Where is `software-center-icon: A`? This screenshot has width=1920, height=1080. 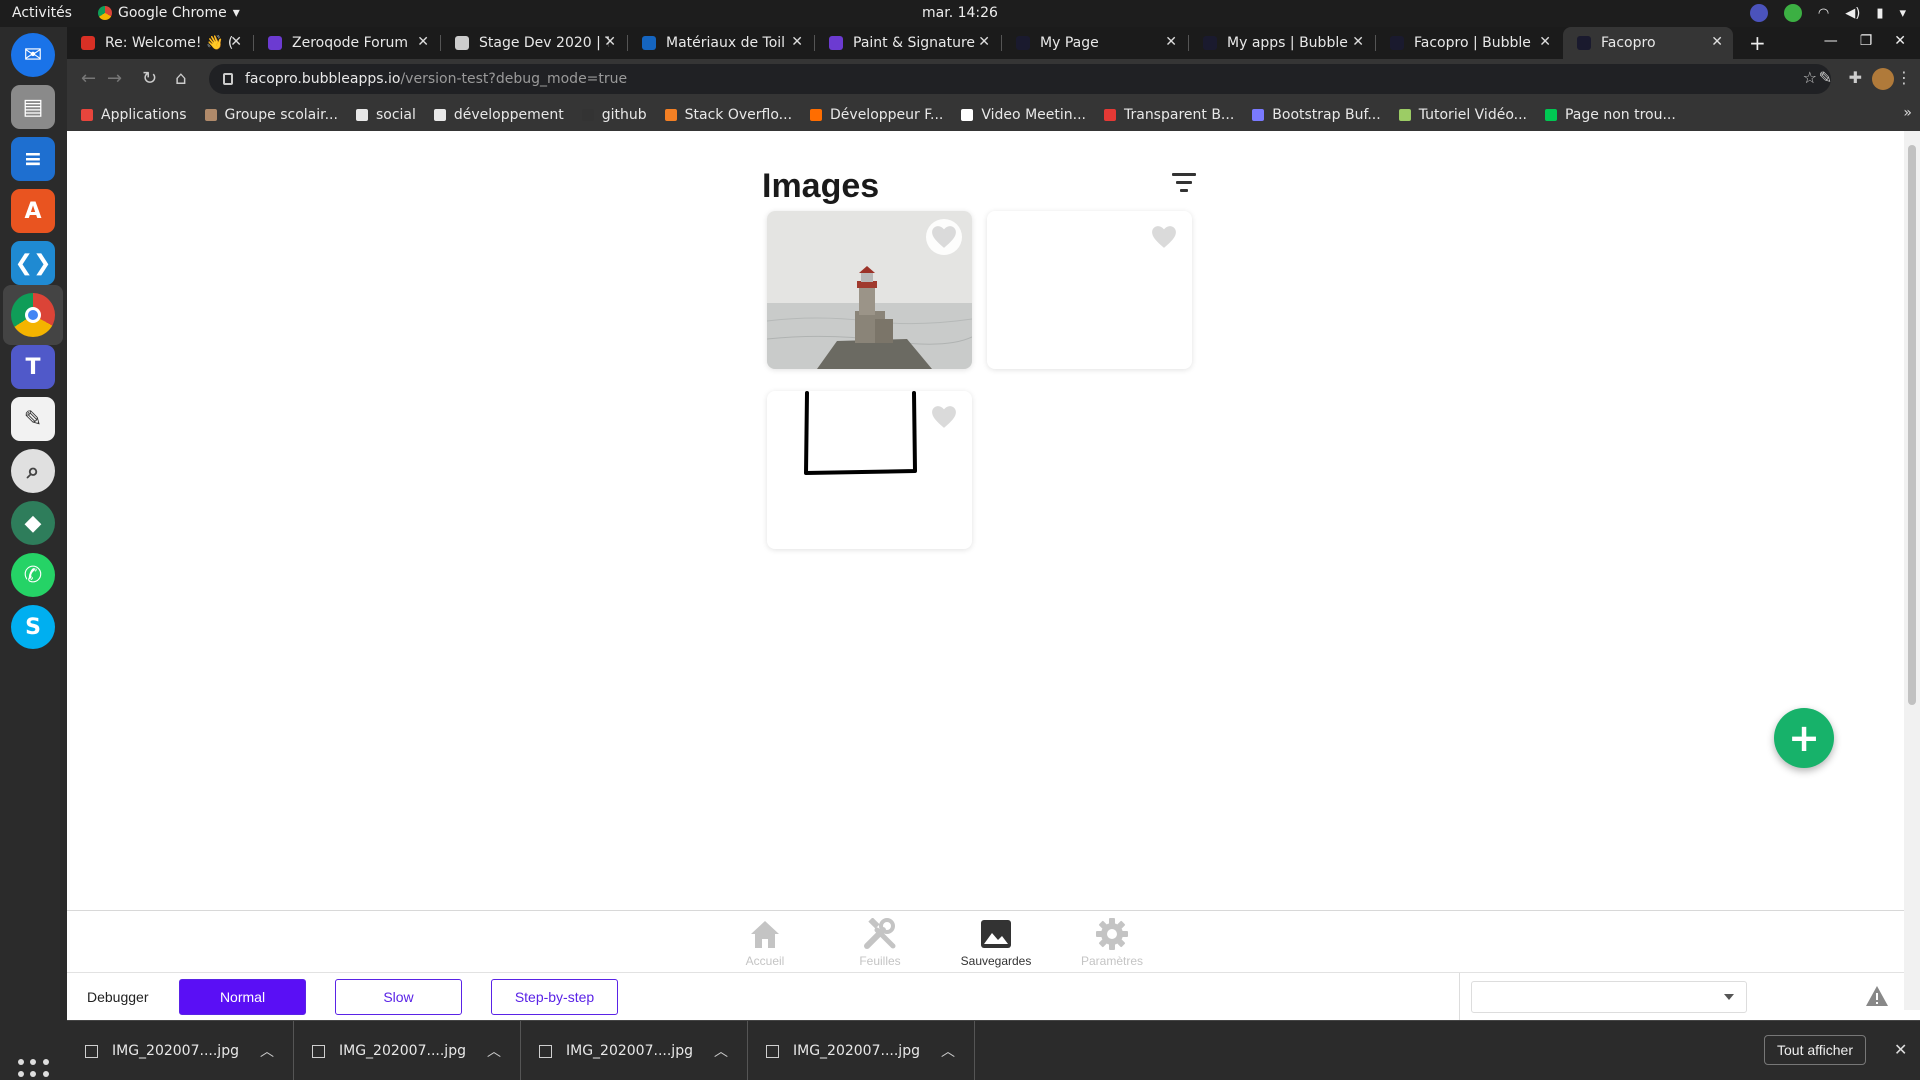 software-center-icon: A is located at coordinates (33, 211).